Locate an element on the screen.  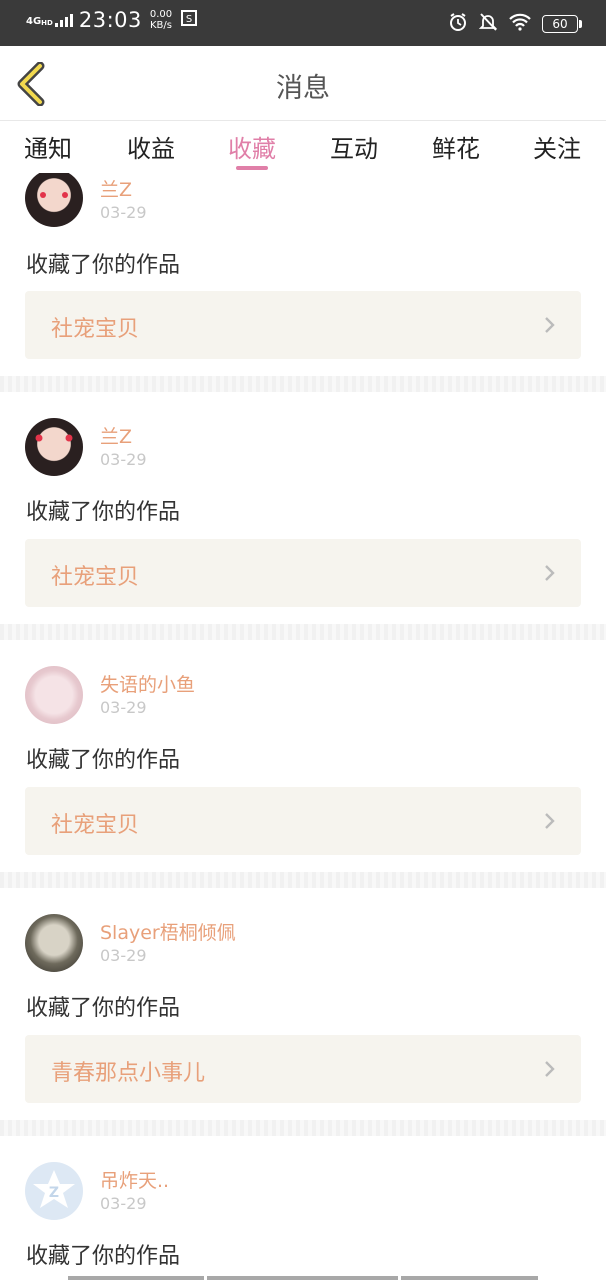
battery-icon: 60 is located at coordinates (562, 24).